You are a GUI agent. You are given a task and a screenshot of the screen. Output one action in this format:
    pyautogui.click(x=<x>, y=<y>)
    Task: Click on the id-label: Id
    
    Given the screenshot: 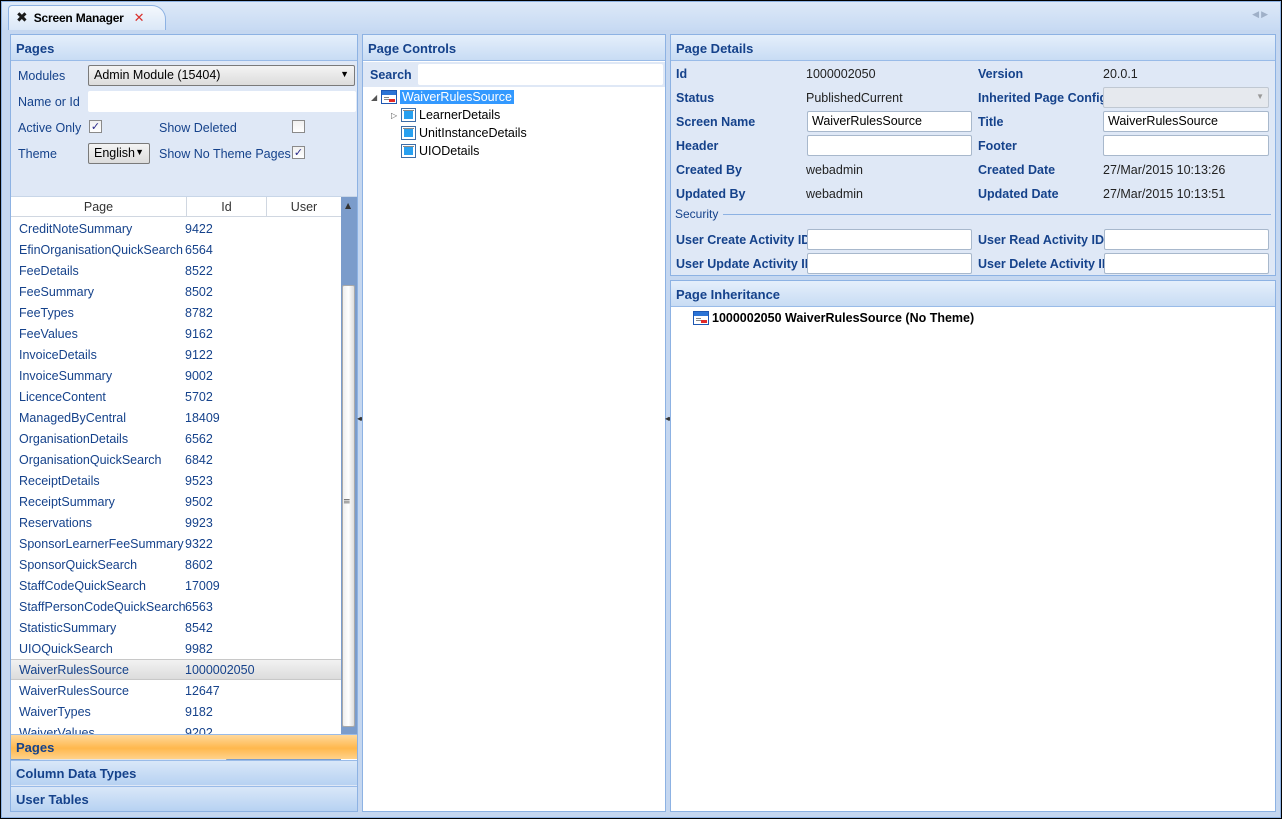 What is the action you would take?
    pyautogui.click(x=682, y=74)
    